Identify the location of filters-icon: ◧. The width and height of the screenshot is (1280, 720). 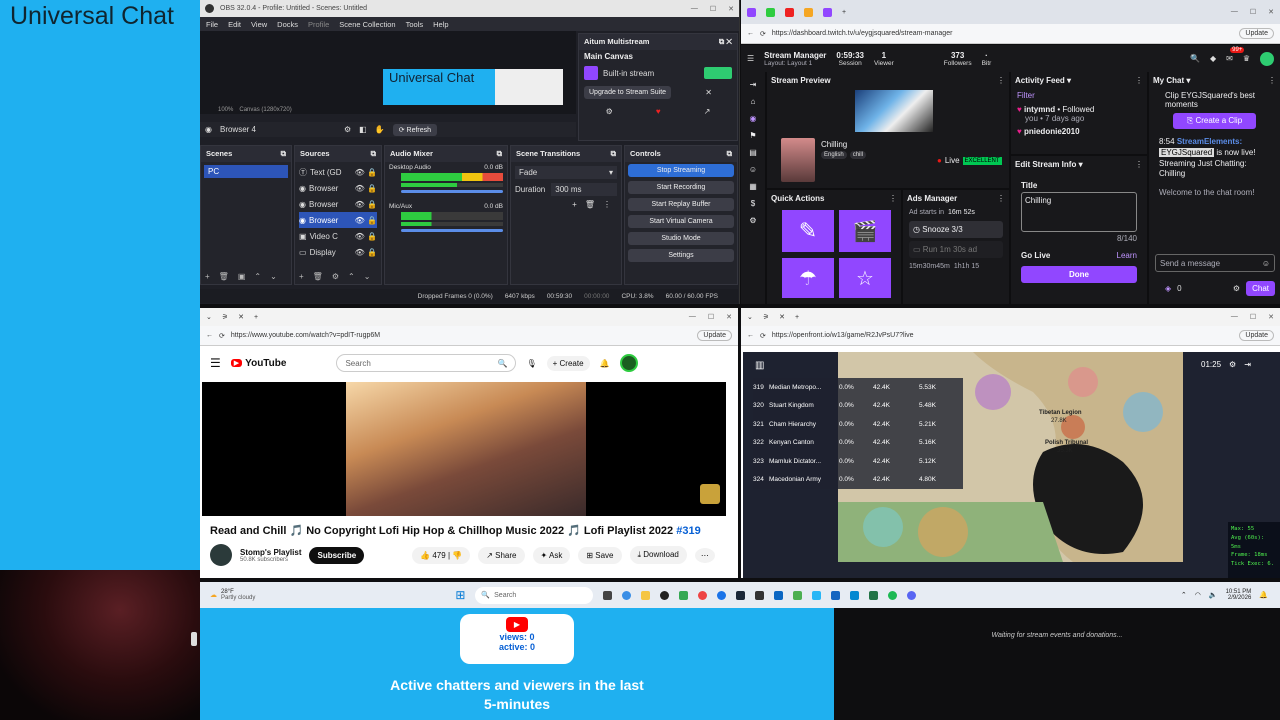
(363, 129).